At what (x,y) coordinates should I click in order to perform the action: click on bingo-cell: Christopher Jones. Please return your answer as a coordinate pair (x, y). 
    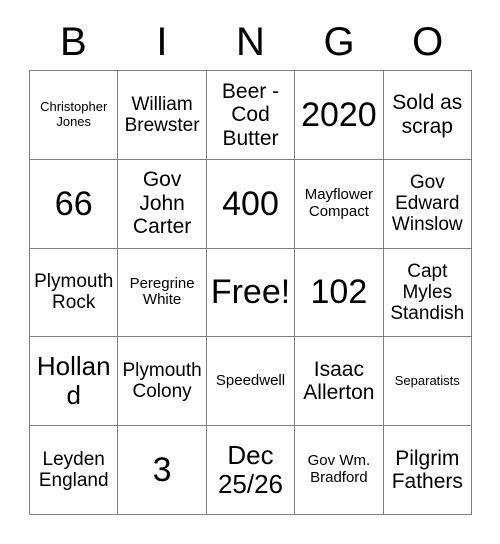
    Looking at the image, I should click on (74, 115).